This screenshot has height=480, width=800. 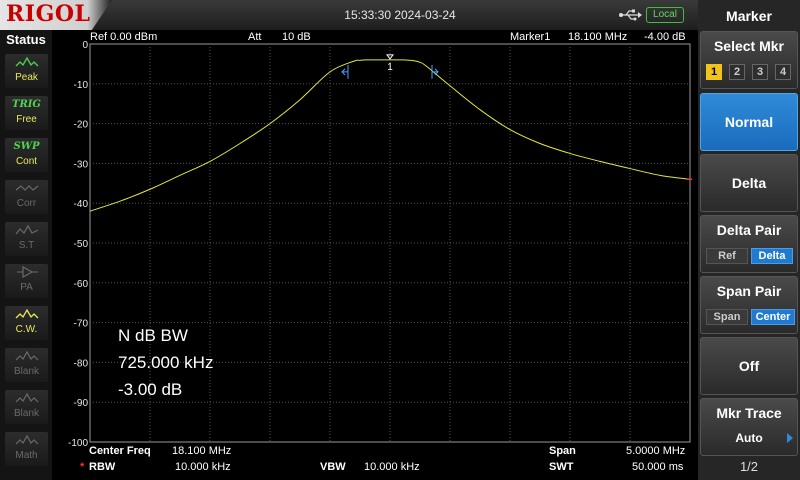 What do you see at coordinates (26, 155) in the screenshot?
I see `status-swp: SWP Cont` at bounding box center [26, 155].